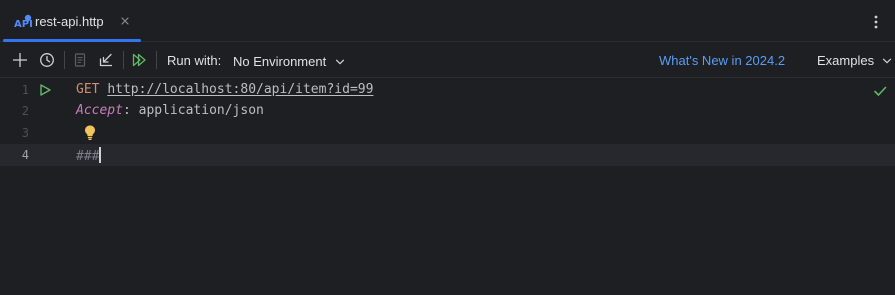 The height and width of the screenshot is (295, 895). I want to click on whats-new-link: What's New in 2024.2, so click(722, 60).